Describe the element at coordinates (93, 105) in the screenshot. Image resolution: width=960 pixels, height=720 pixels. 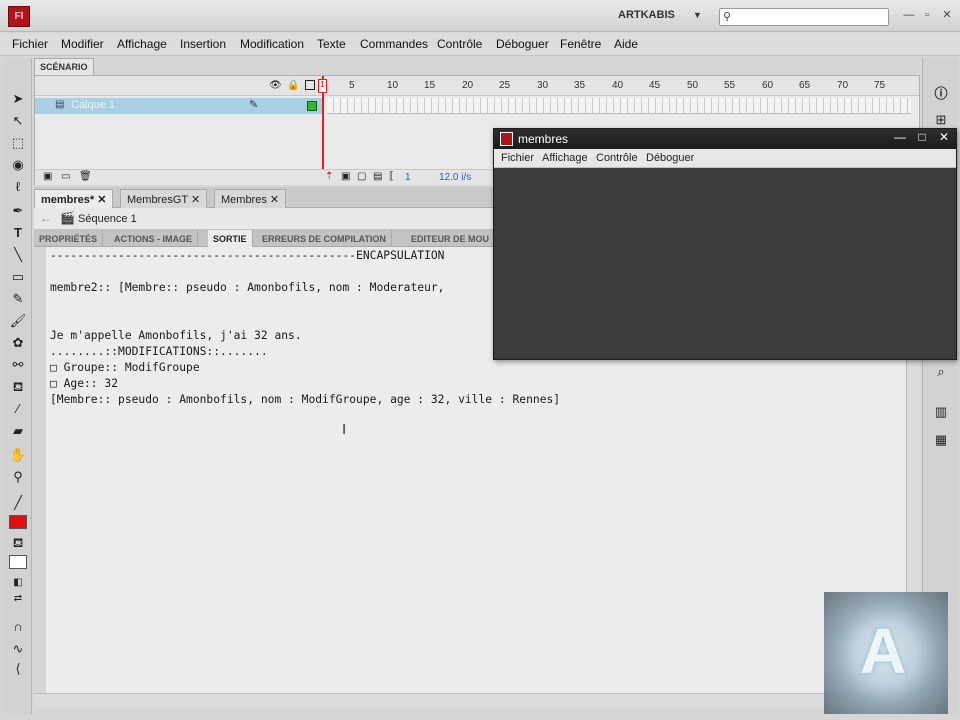
I see `layer-name: Calque 1` at that location.